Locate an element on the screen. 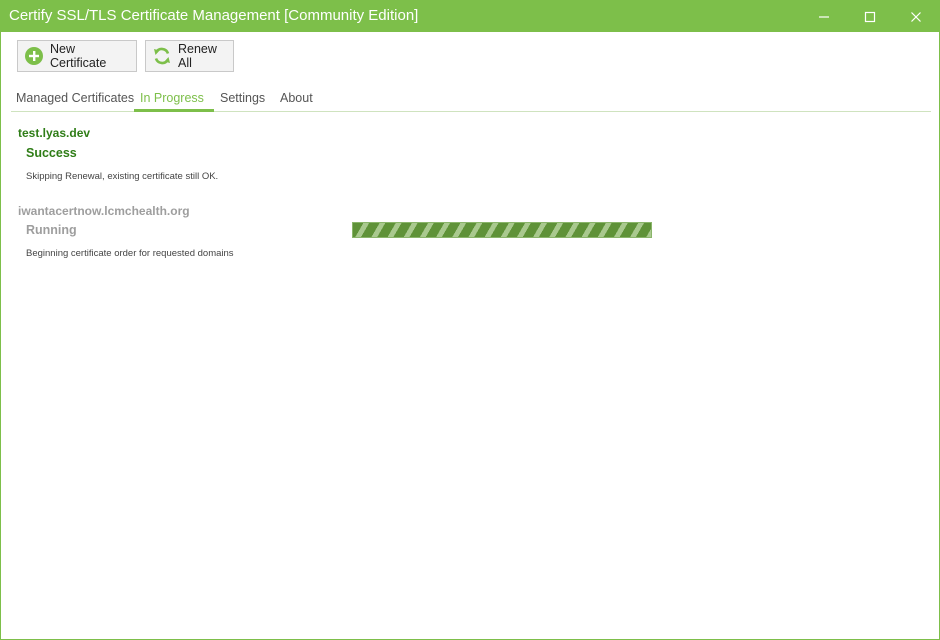 The image size is (940, 640). item-domain: iwantacertnow.lcmchealth.org is located at coordinates (104, 211).